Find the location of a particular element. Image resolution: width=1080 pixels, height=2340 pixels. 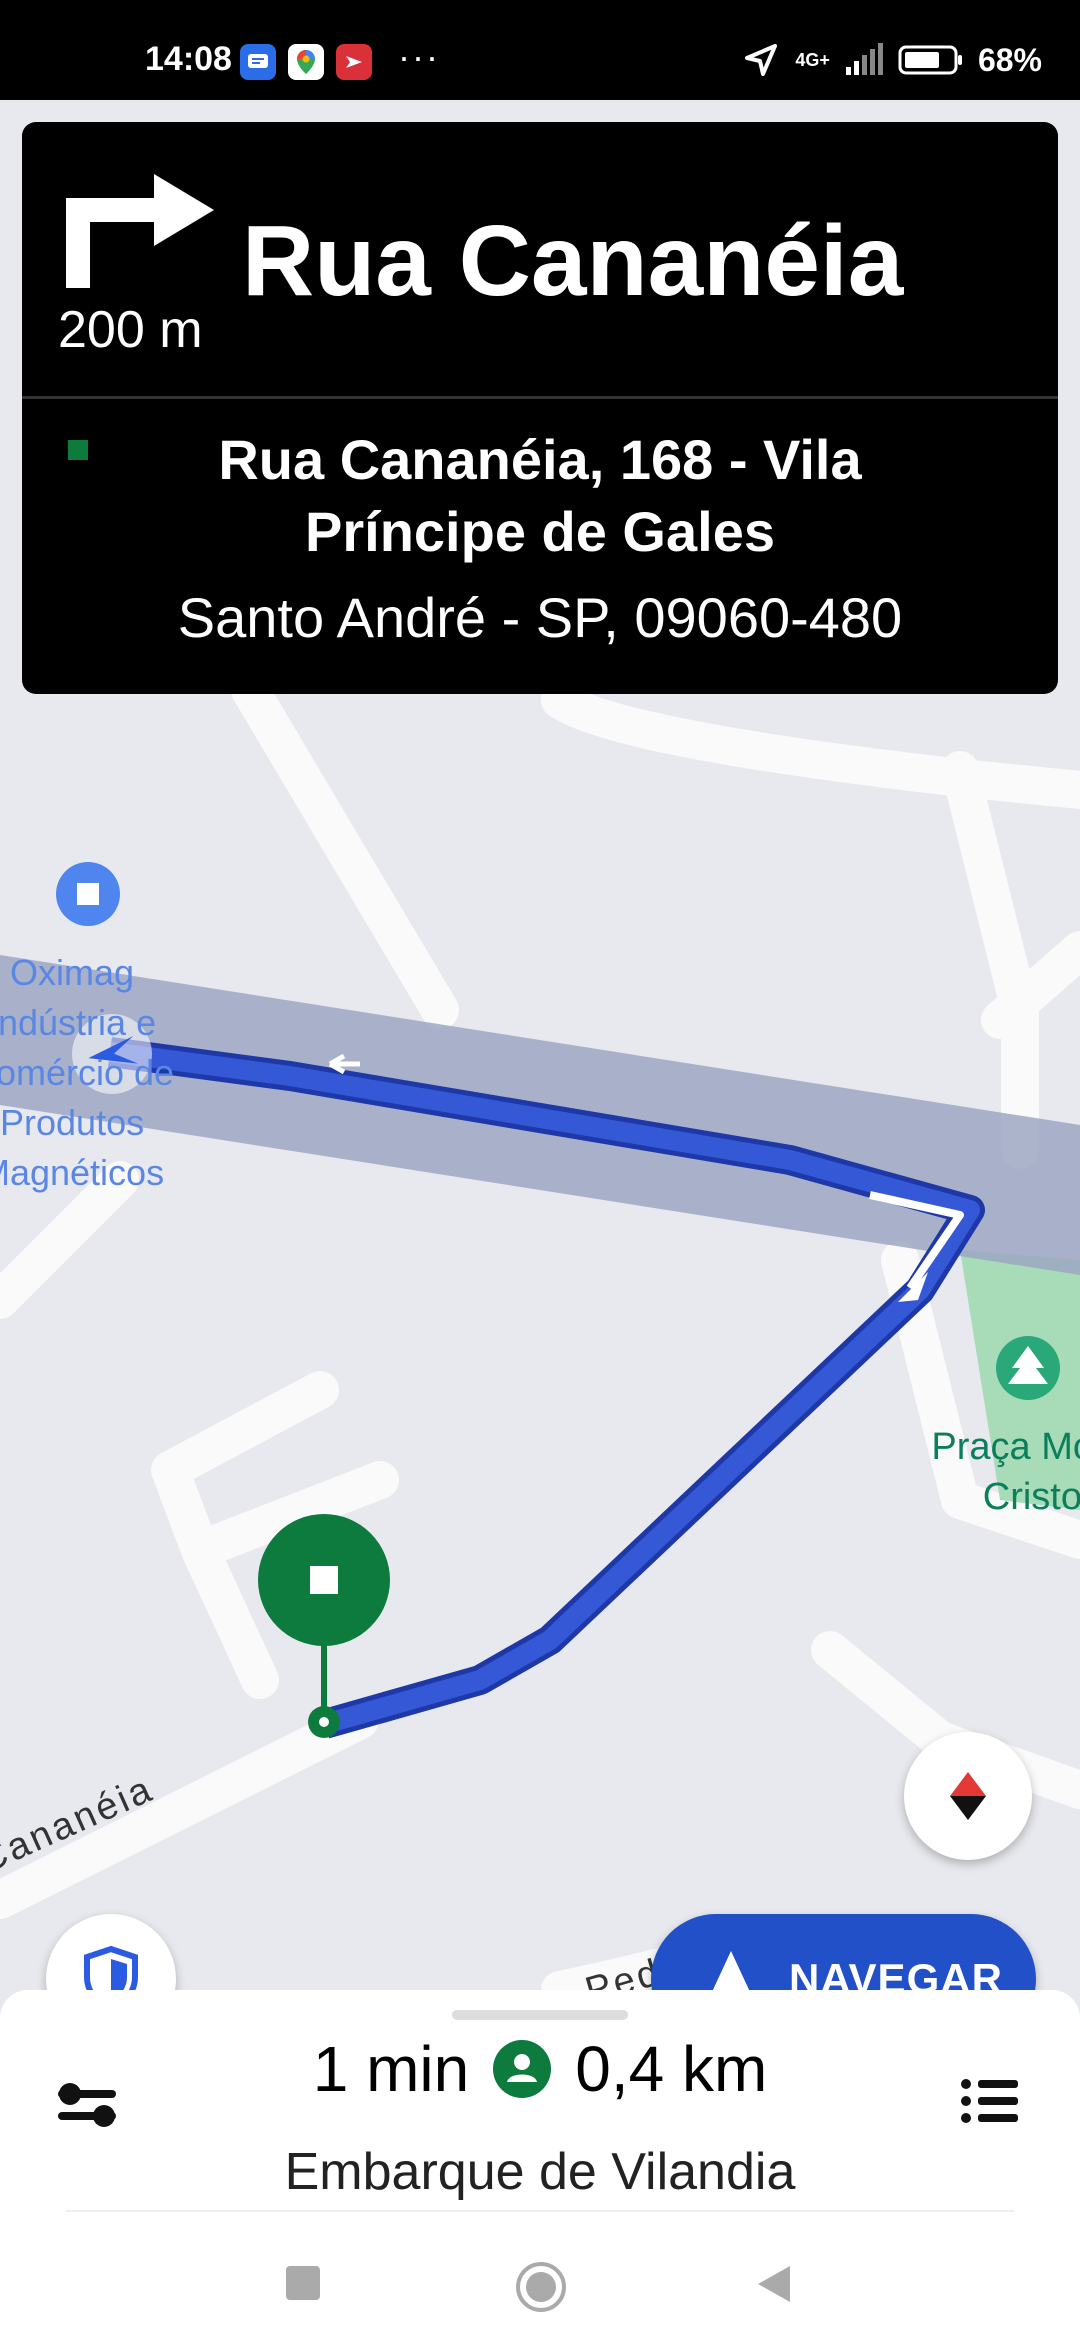

route-destination-name: Embarque de Vilandia is located at coordinates (540, 2172).